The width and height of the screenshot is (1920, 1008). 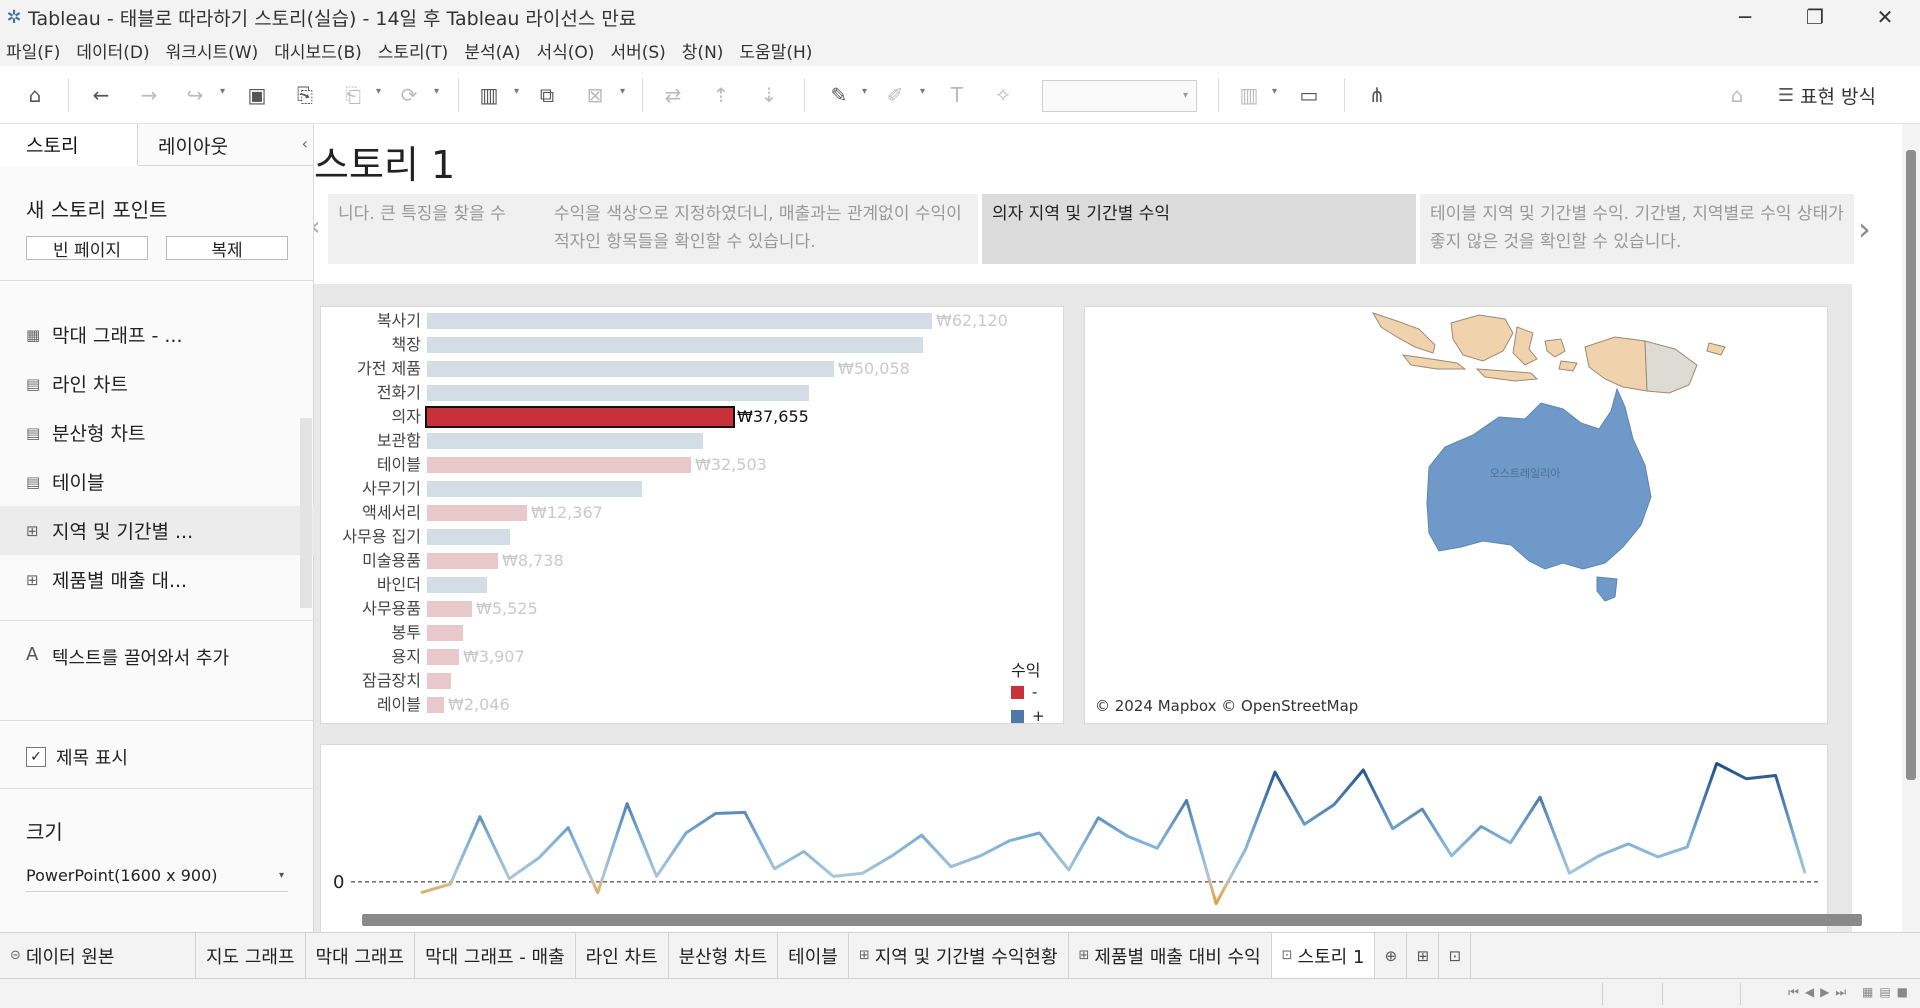 I want to click on line-series, so click(x=1113, y=834).